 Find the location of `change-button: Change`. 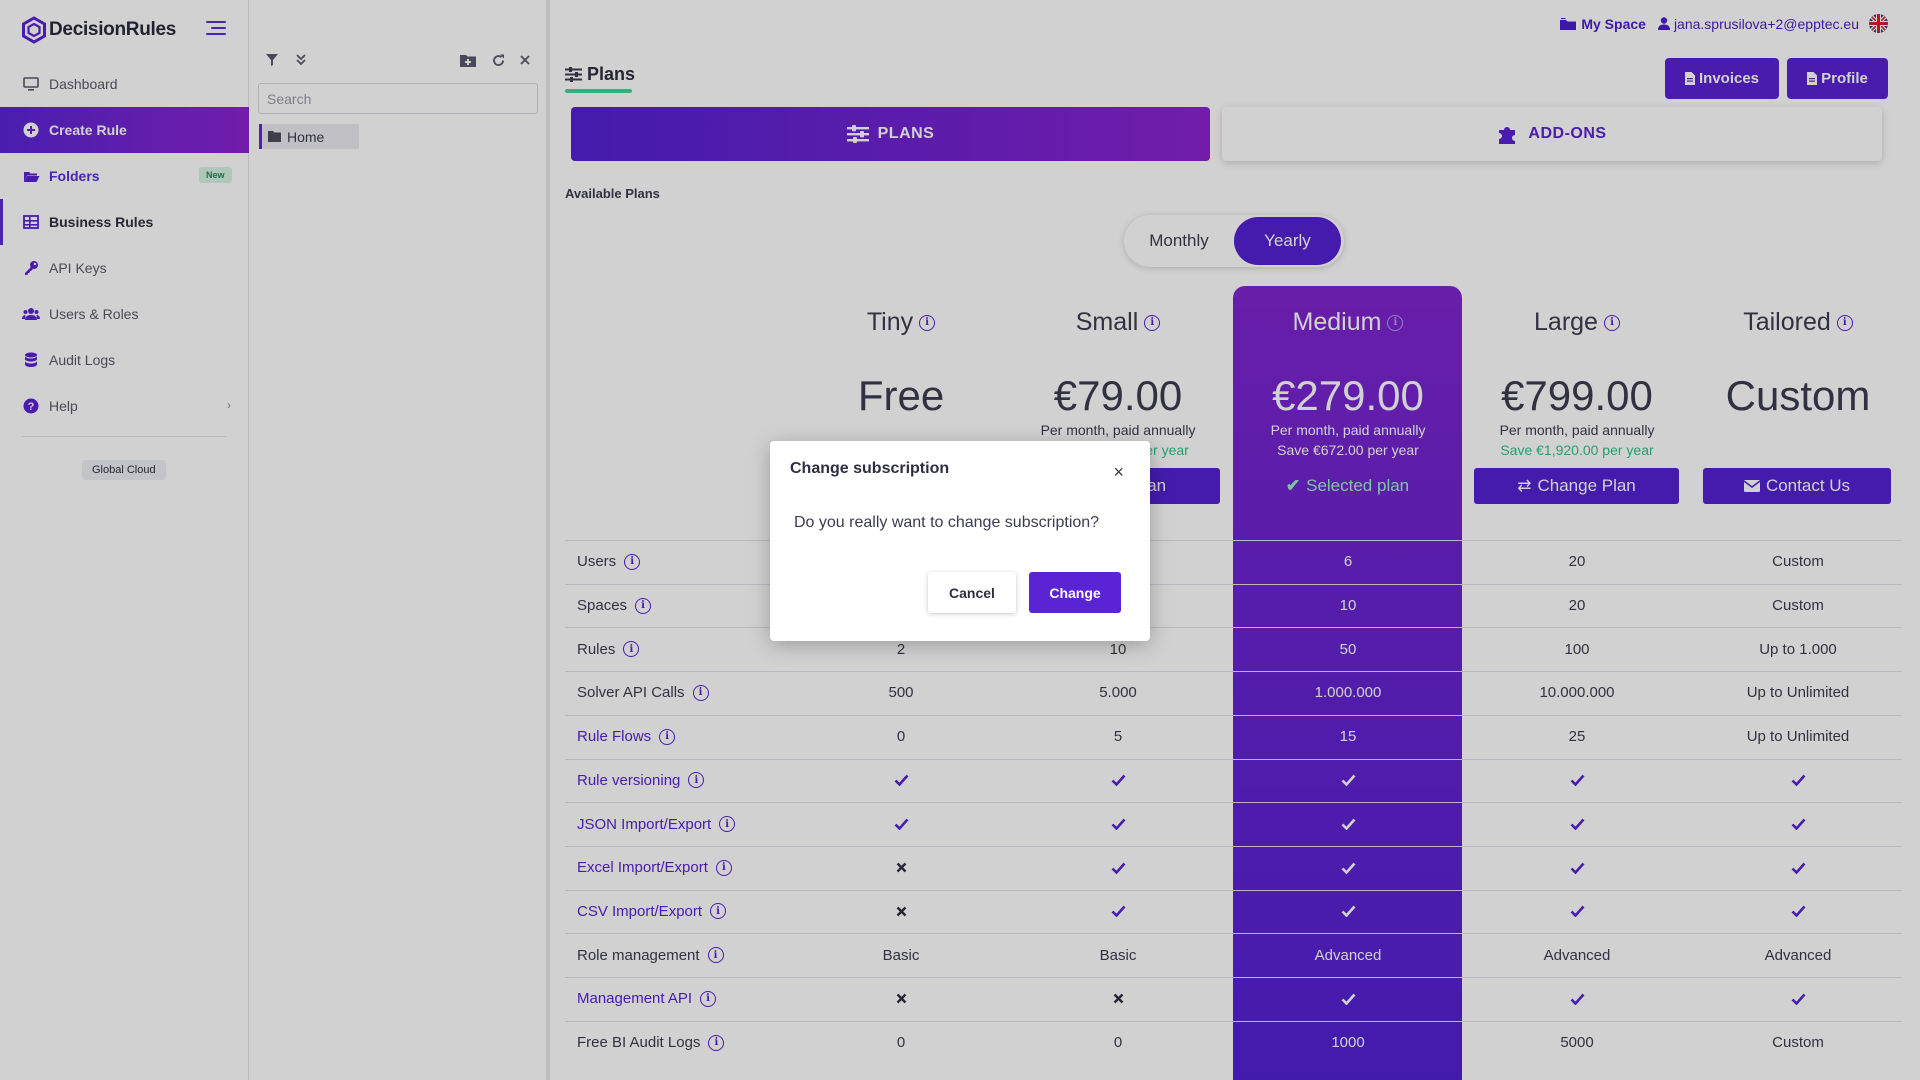

change-button: Change is located at coordinates (1075, 592).